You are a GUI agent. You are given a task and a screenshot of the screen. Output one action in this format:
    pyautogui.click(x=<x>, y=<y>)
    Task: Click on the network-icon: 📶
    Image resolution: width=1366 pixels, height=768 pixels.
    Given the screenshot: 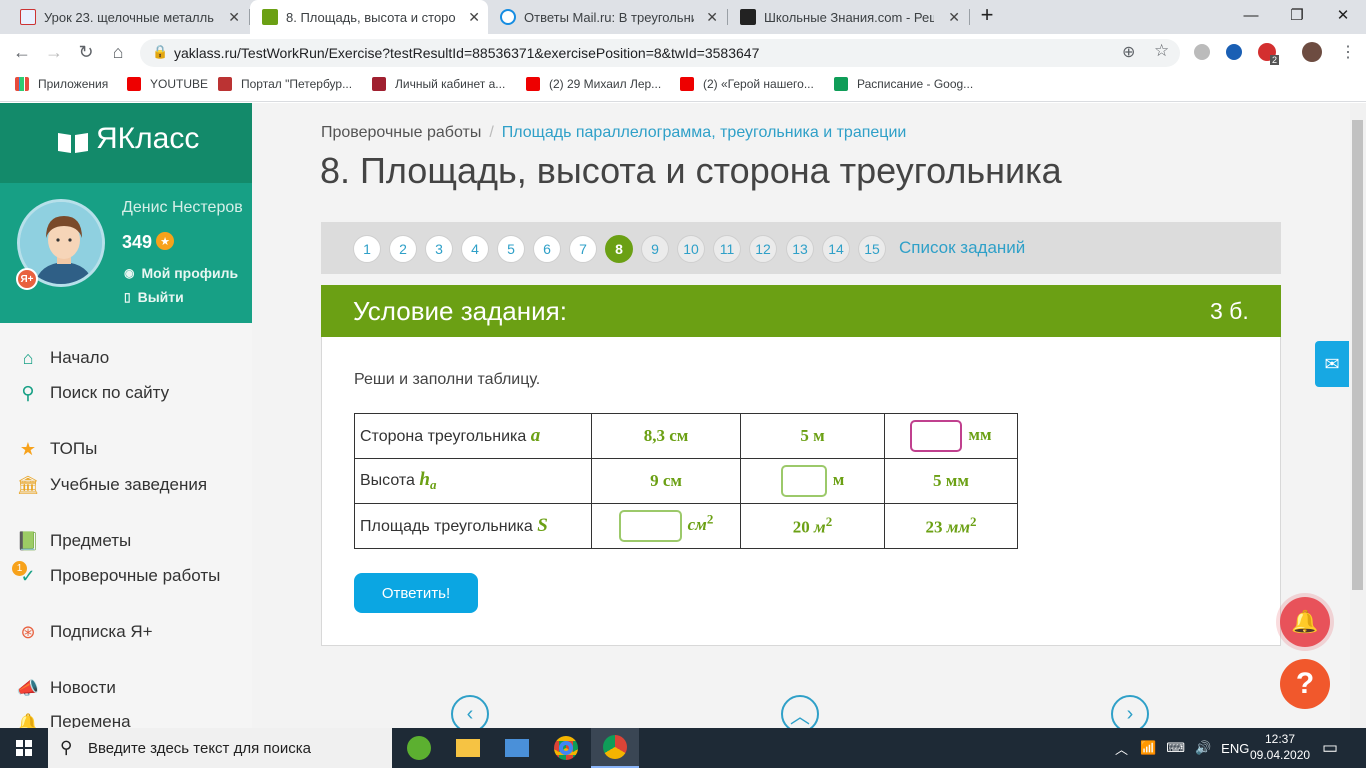 What is the action you would take?
    pyautogui.click(x=1148, y=748)
    